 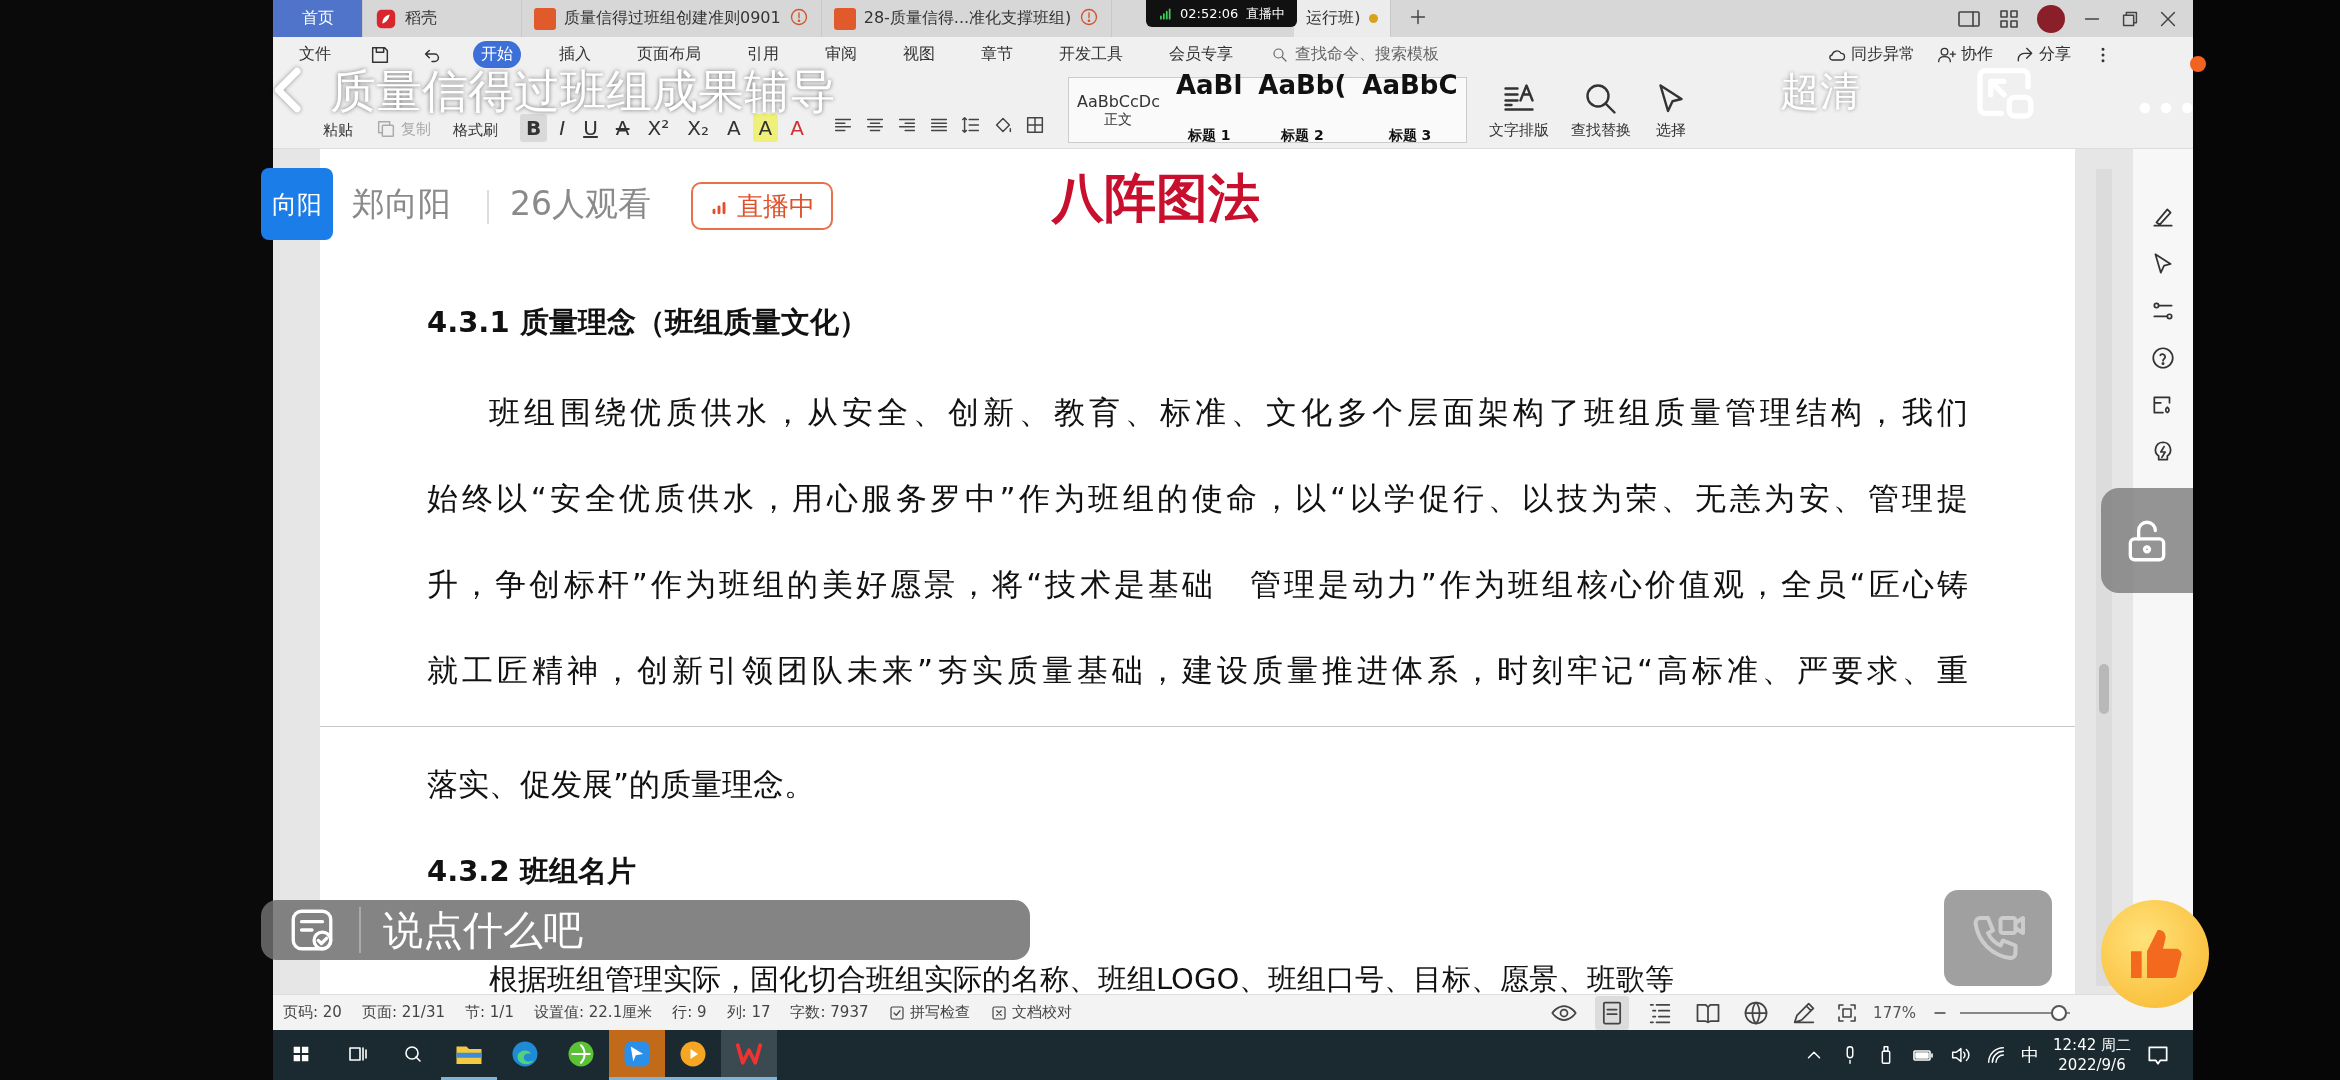 I want to click on status-text: 页码: 20, so click(x=312, y=1012).